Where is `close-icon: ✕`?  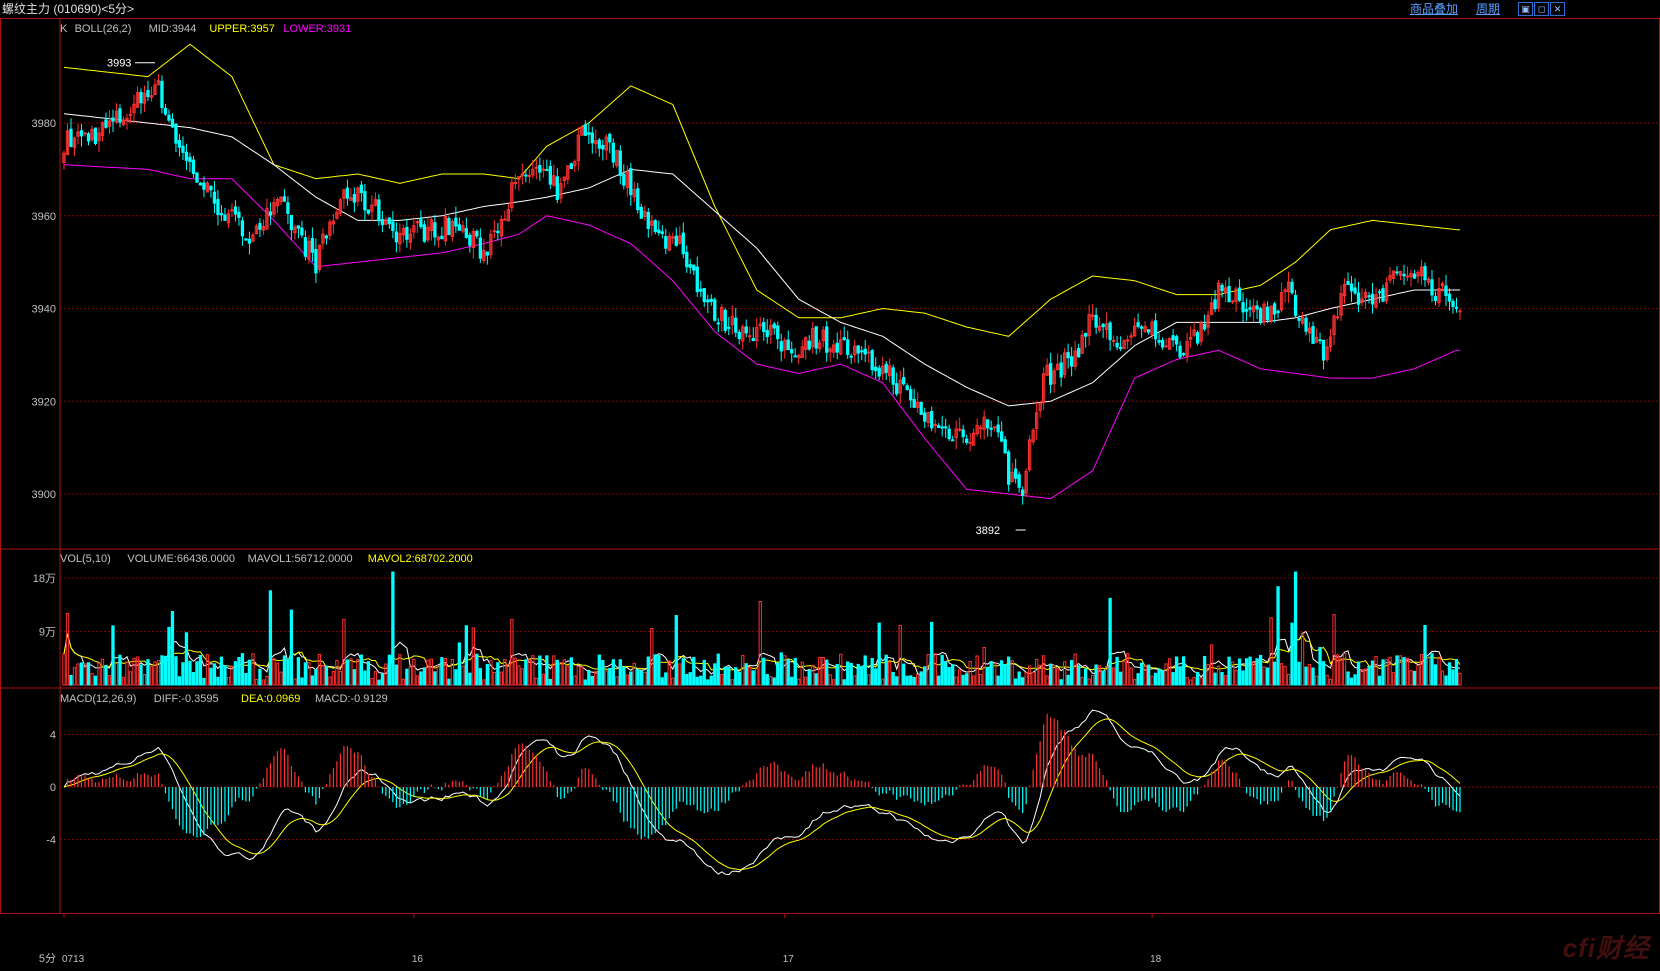 close-icon: ✕ is located at coordinates (1557, 9).